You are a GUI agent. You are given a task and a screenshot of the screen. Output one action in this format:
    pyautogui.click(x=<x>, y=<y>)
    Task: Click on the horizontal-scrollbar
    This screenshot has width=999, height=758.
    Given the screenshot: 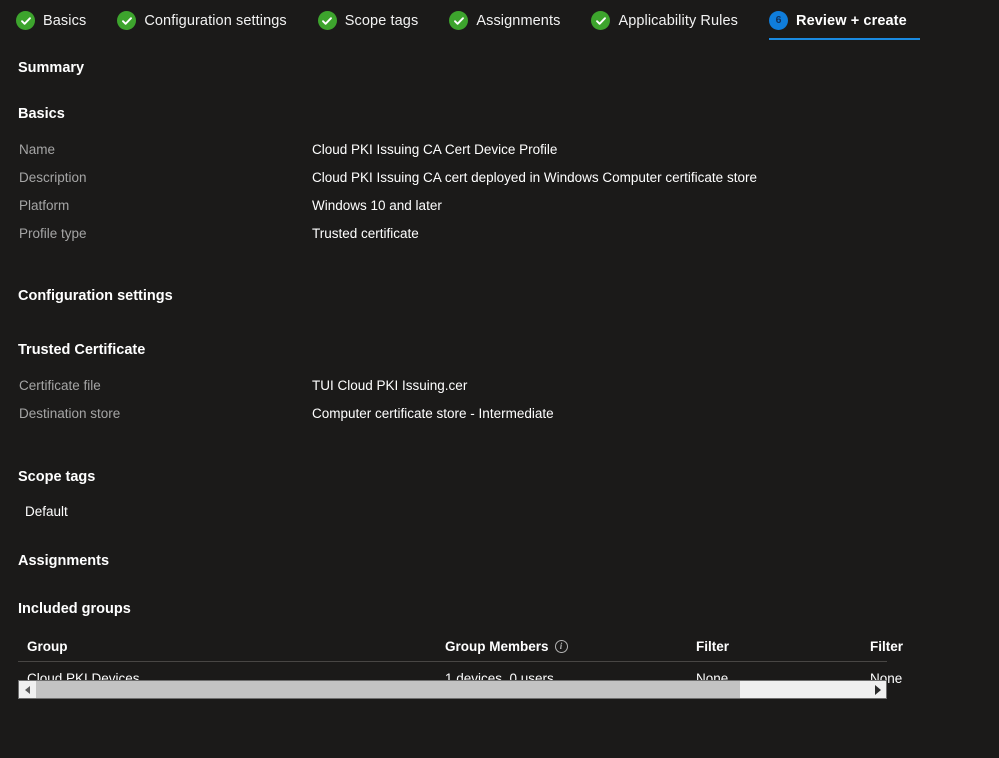 What is the action you would take?
    pyautogui.click(x=452, y=689)
    